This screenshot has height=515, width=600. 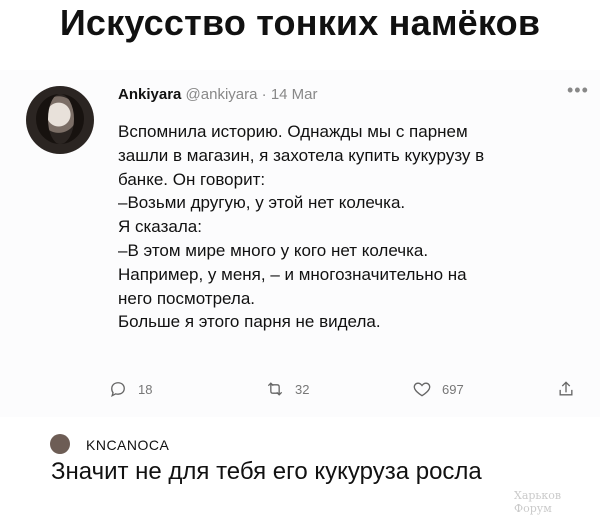 What do you see at coordinates (160, 227) in the screenshot?
I see `tweet-line: Я сказала:` at bounding box center [160, 227].